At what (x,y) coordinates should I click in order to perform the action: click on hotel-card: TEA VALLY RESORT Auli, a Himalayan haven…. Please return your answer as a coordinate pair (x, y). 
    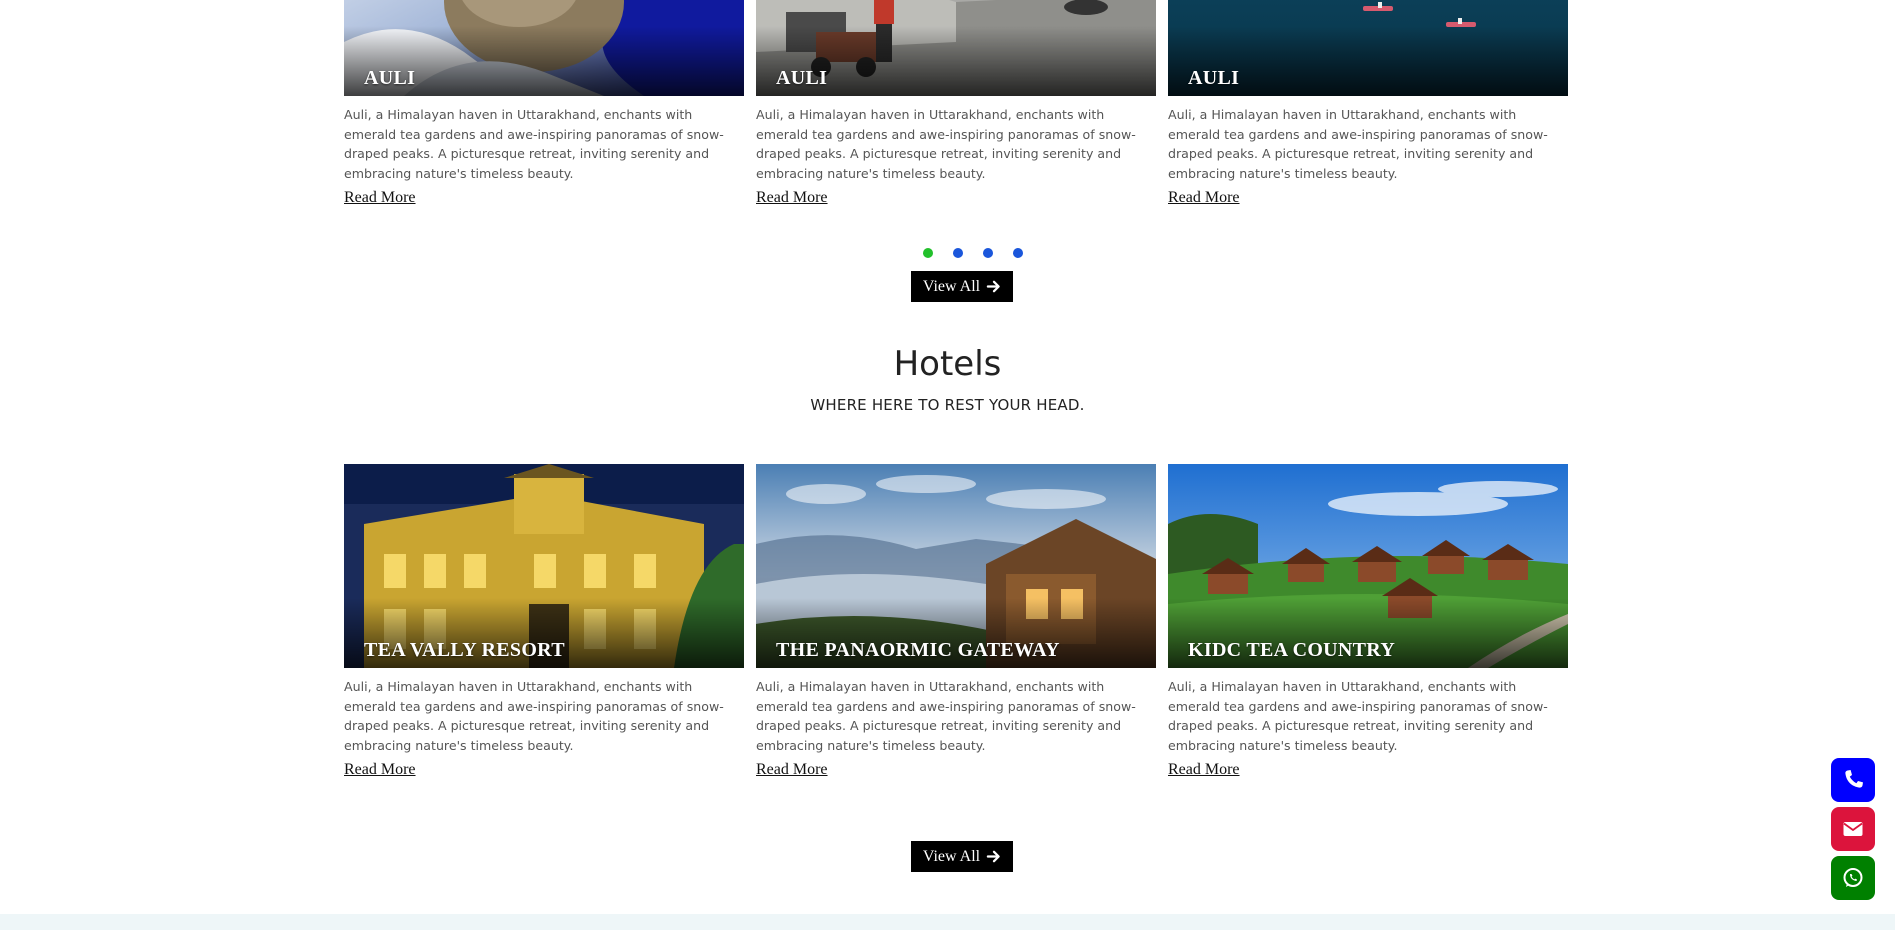
    Looking at the image, I should click on (544, 621).